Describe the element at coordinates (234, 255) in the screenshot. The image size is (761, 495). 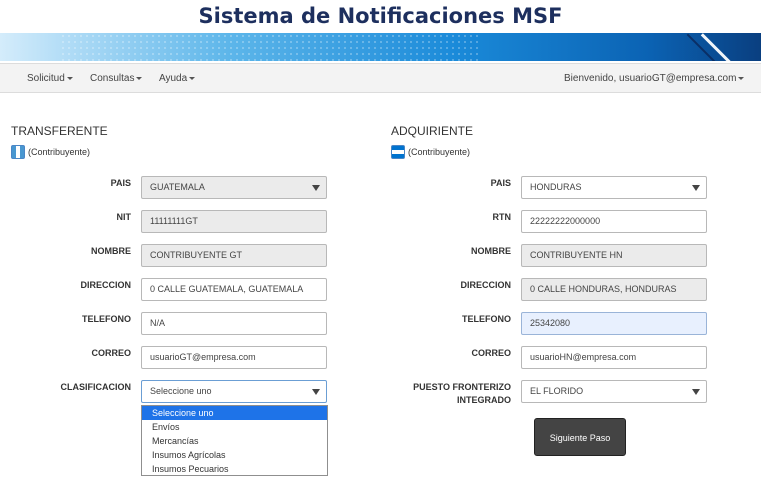
I see `transferente-nombre-field: CONTRIBUYENTE GT` at that location.